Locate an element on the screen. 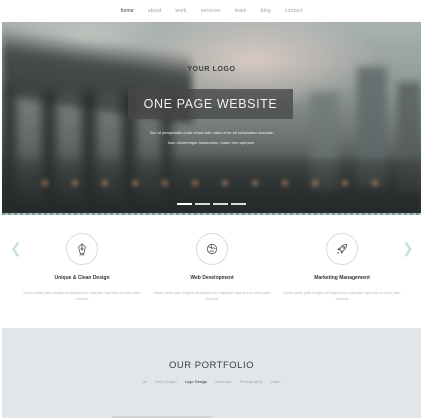  nav-services: services is located at coordinates (211, 11).